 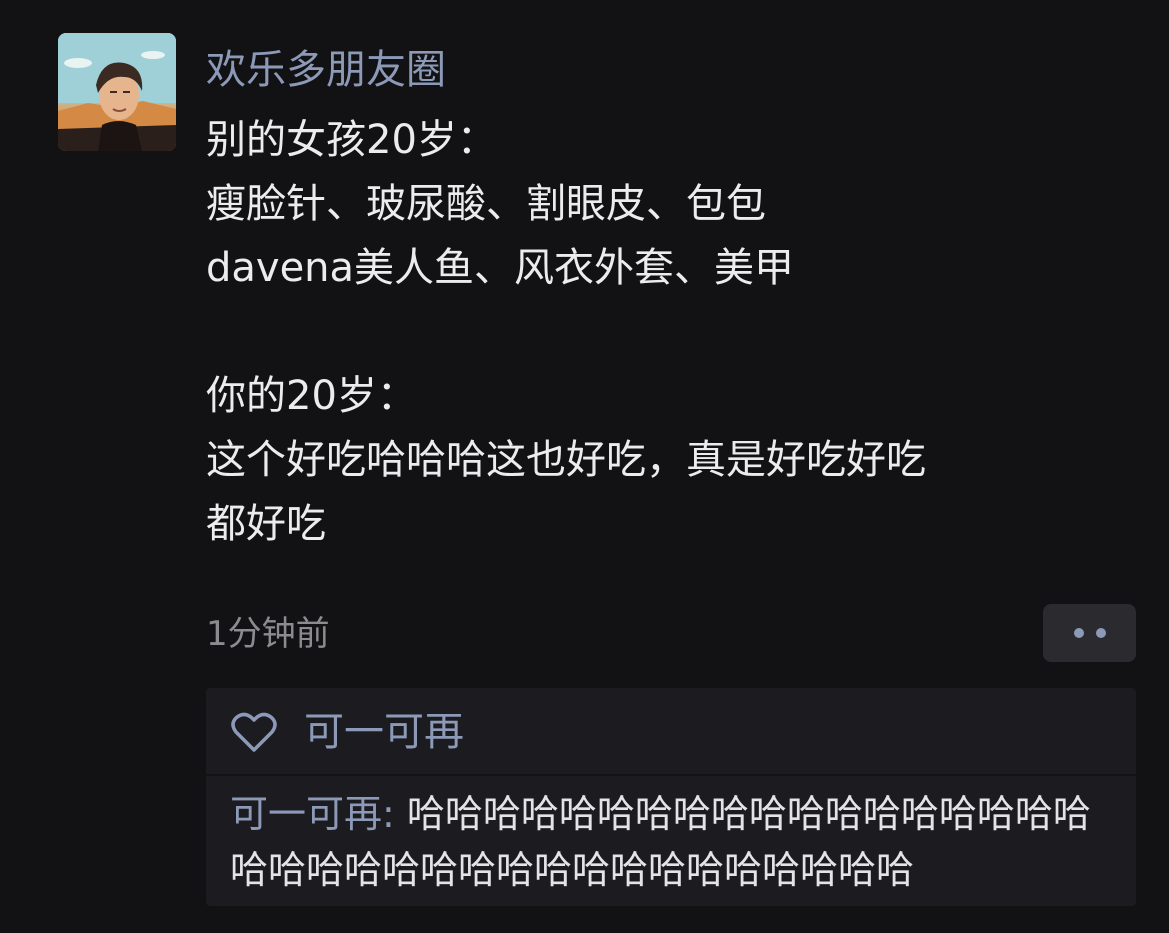 I want to click on content-line: 这个好吃哈哈哈这也好吃，真是好吃好吃, so click(x=566, y=460).